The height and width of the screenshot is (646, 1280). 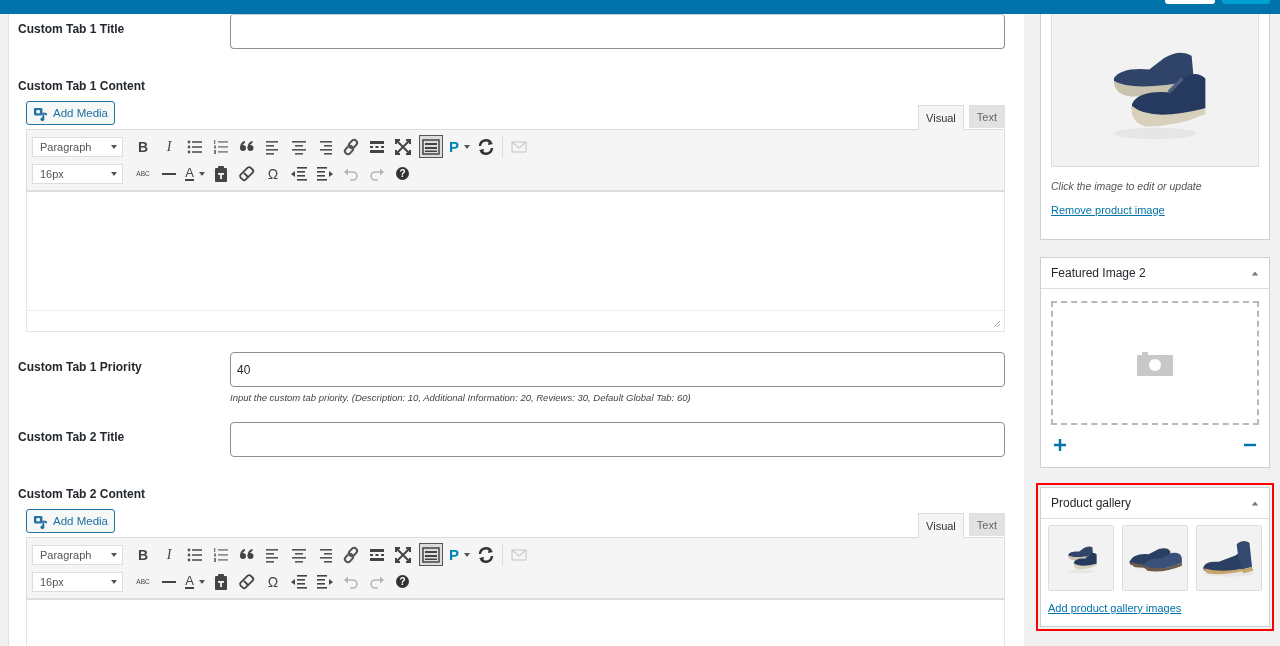 I want to click on minus-icon, so click(x=1250, y=445).